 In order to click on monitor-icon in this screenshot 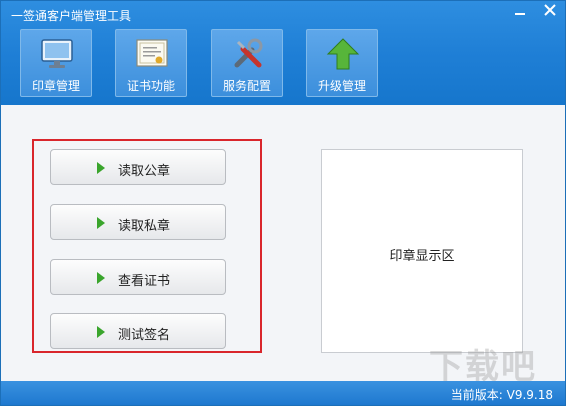, I will do `click(57, 53)`.